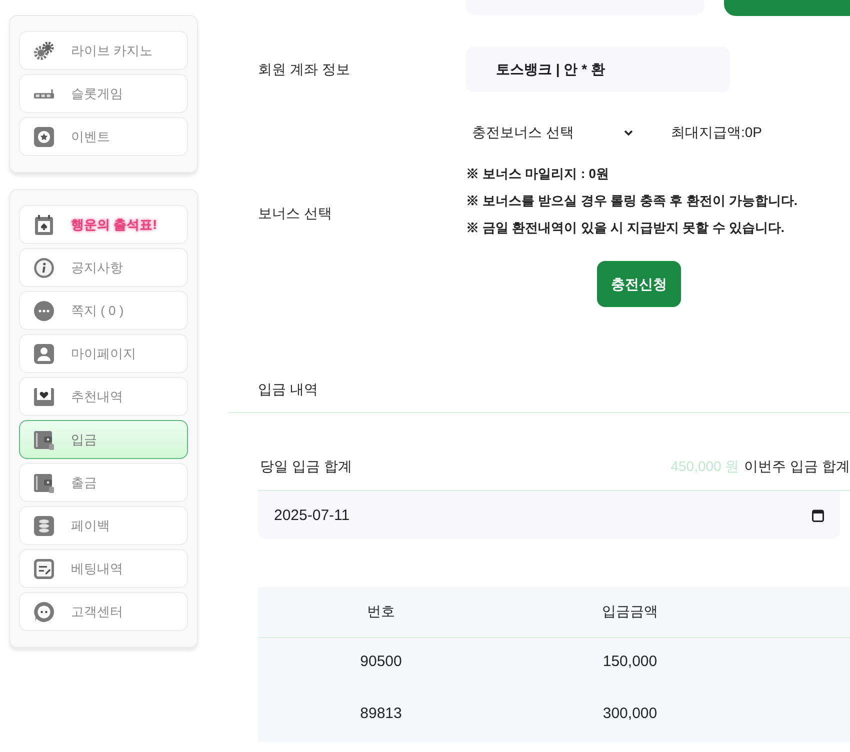 This screenshot has height=752, width=850. I want to click on field-label: 회원 계좌 정보, so click(304, 69).